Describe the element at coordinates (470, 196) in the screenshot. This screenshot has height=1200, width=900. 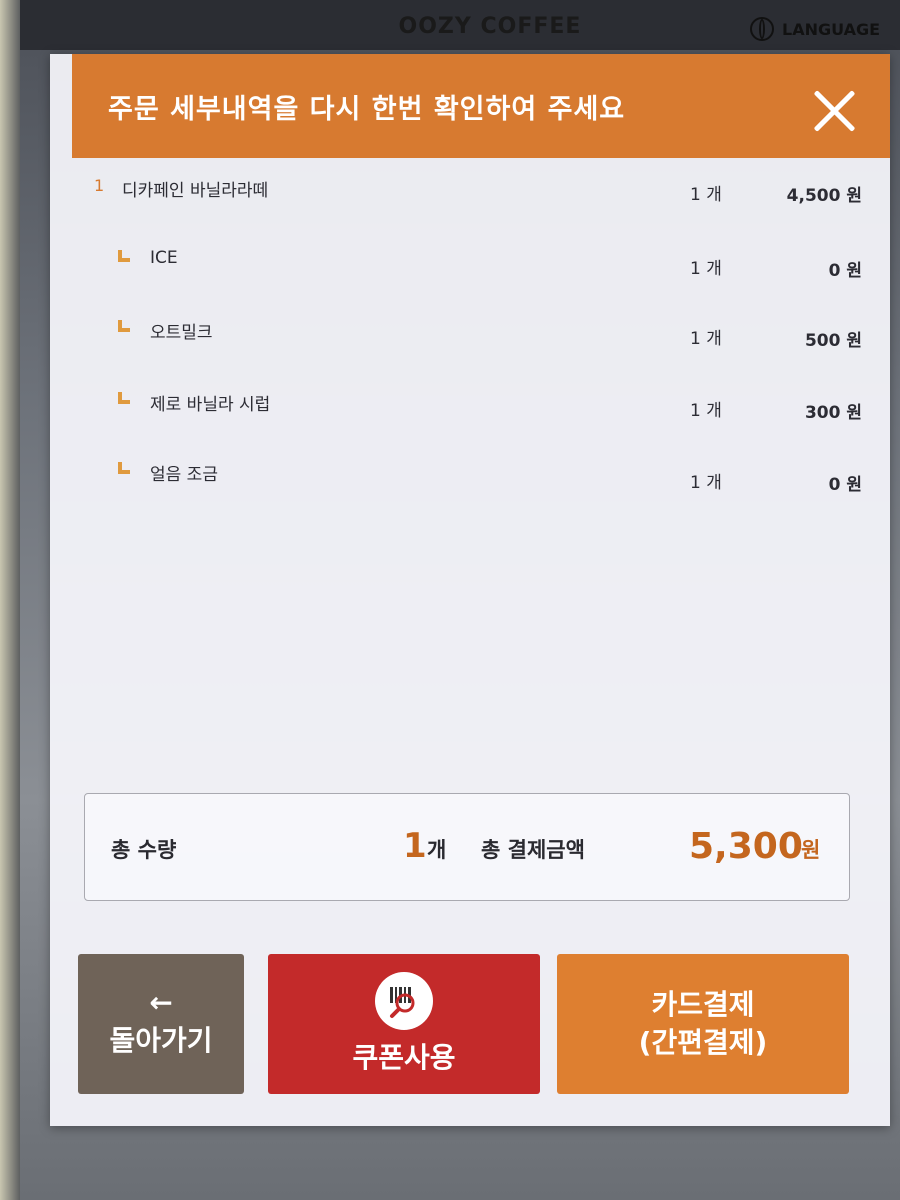
I see `order-item-row: 1 디카페인 바닐라라떼 1 개 4,500 원` at that location.